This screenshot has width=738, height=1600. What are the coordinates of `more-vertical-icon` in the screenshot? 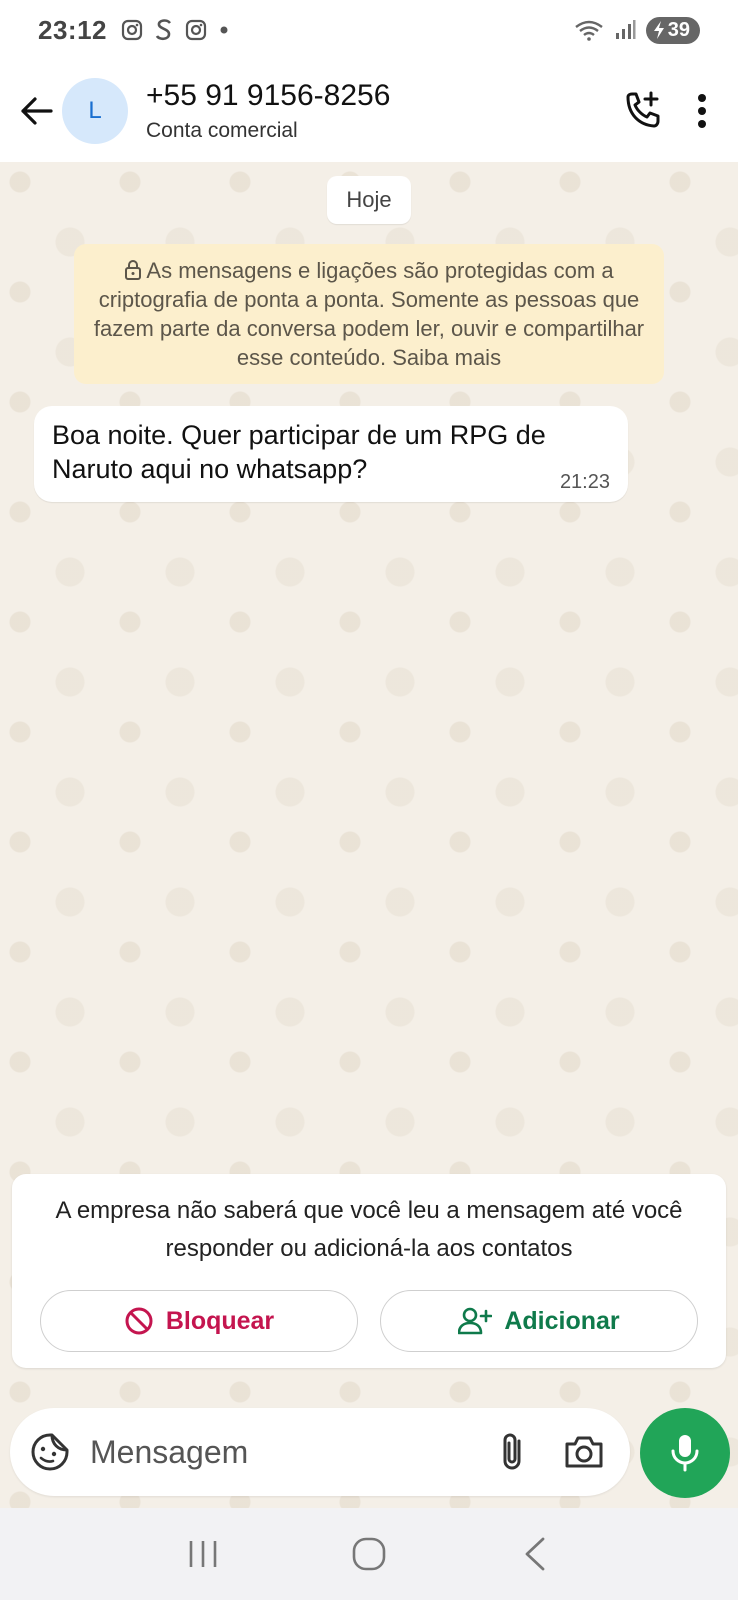 It's located at (702, 111).